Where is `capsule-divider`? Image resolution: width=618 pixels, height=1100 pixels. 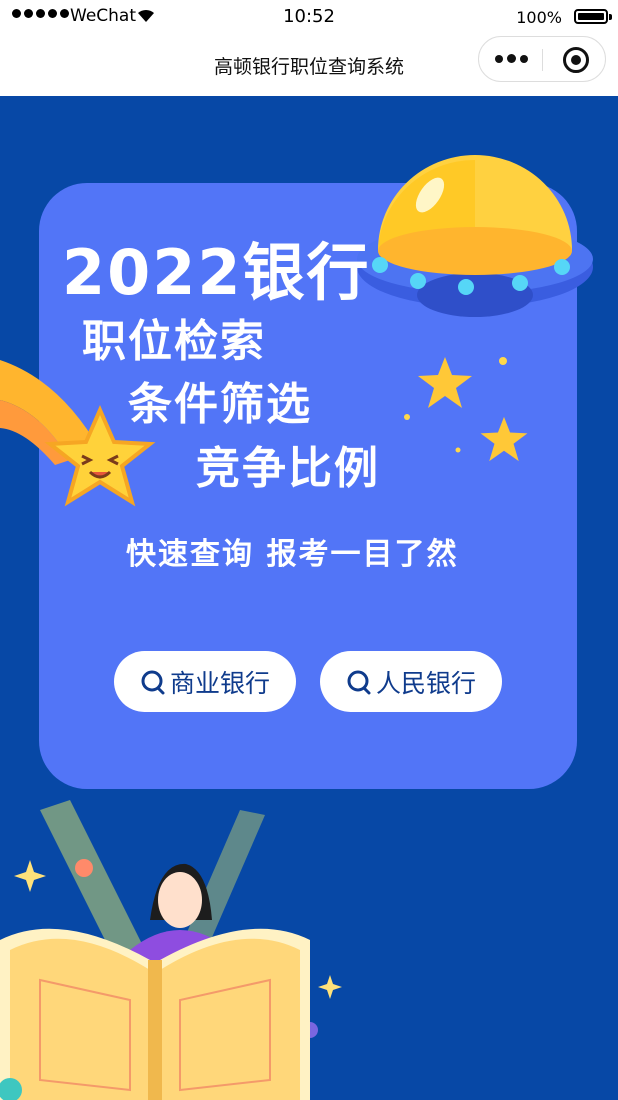 capsule-divider is located at coordinates (542, 60).